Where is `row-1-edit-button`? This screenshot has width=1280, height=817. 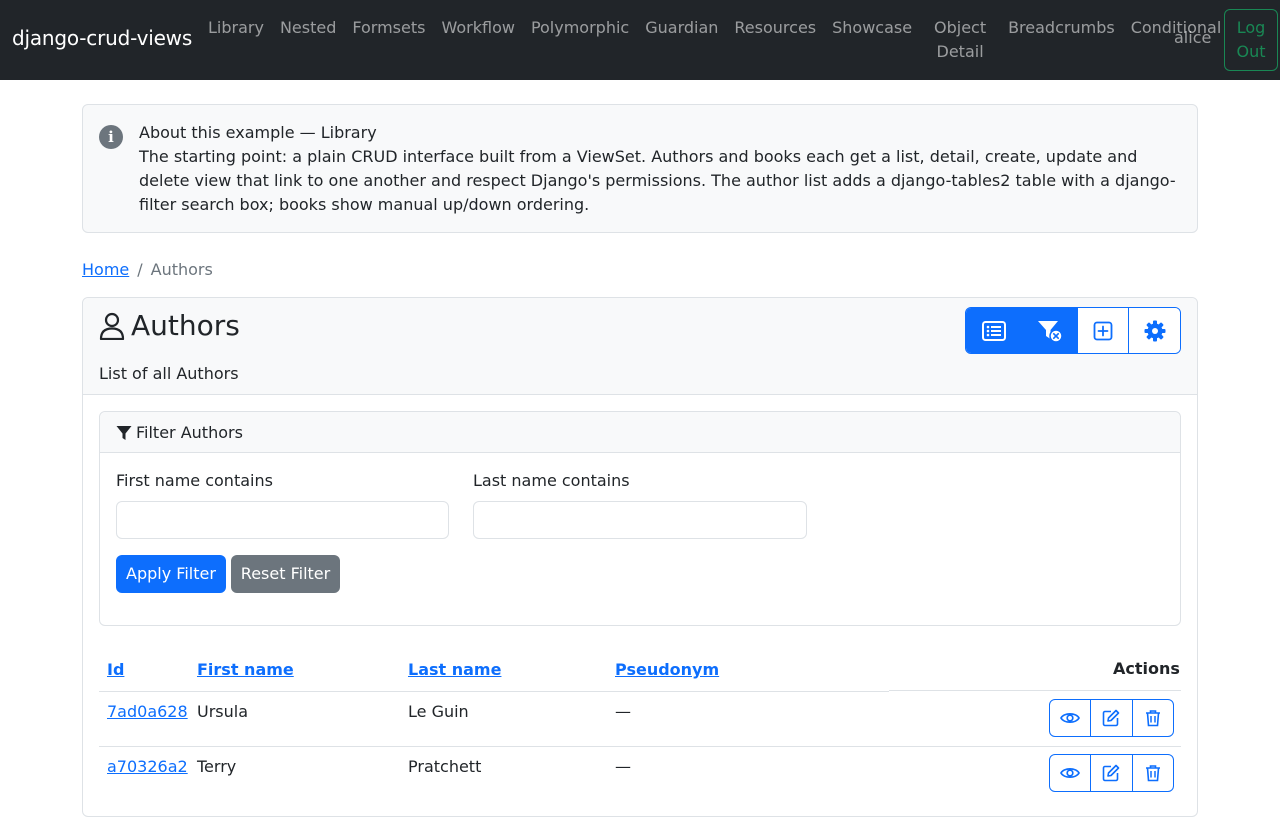
row-1-edit-button is located at coordinates (1110, 718).